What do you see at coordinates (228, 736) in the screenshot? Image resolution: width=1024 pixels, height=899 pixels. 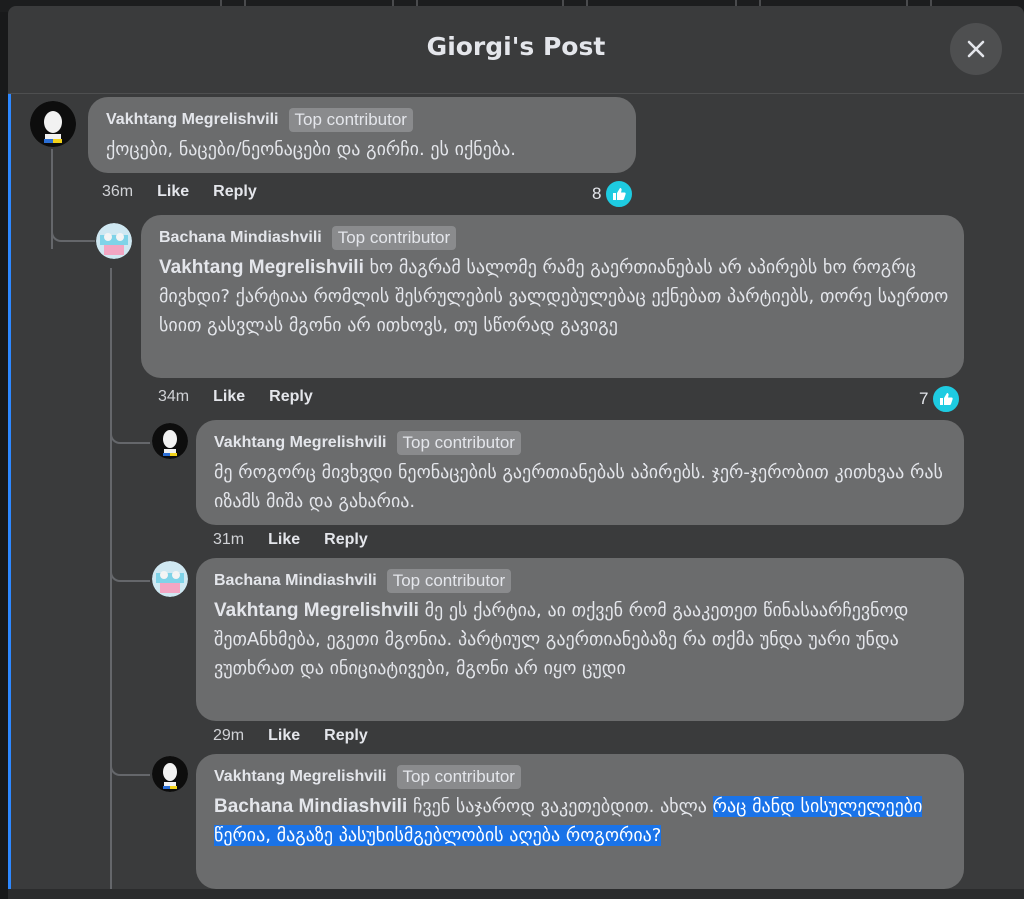 I see `comment-time: 29m` at bounding box center [228, 736].